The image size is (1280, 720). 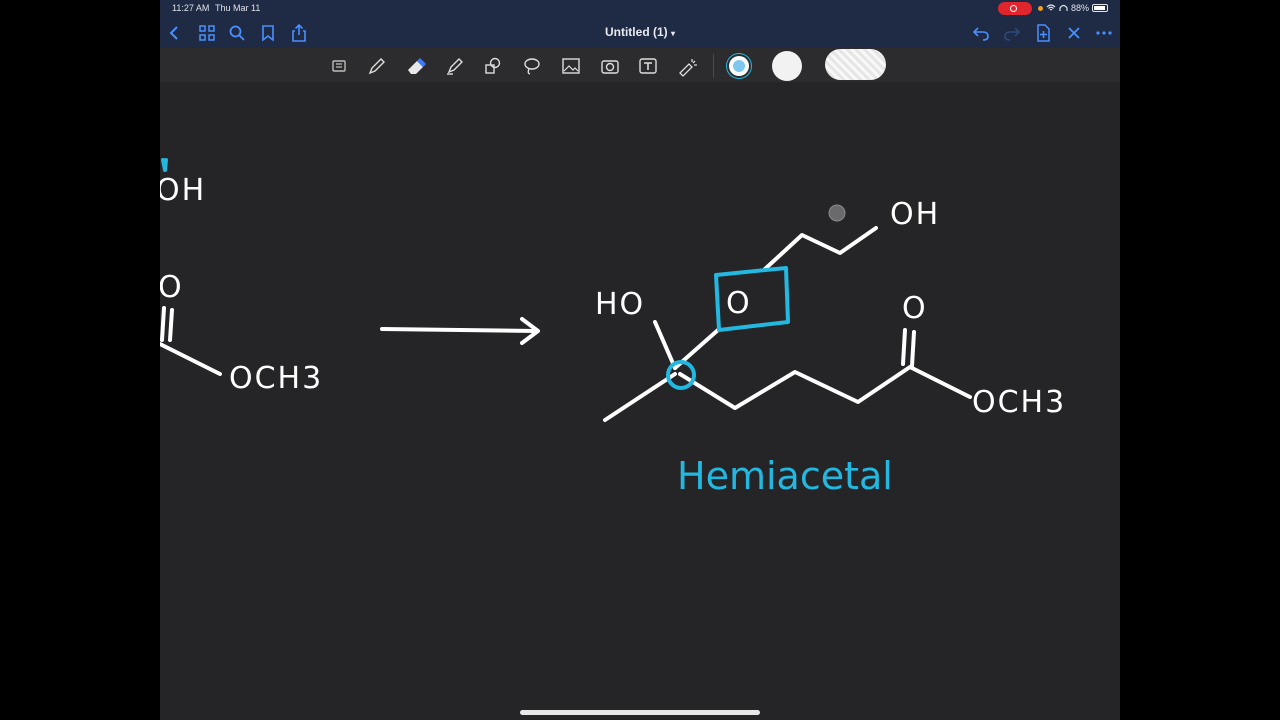 What do you see at coordinates (1074, 33) in the screenshot?
I see `close-icon` at bounding box center [1074, 33].